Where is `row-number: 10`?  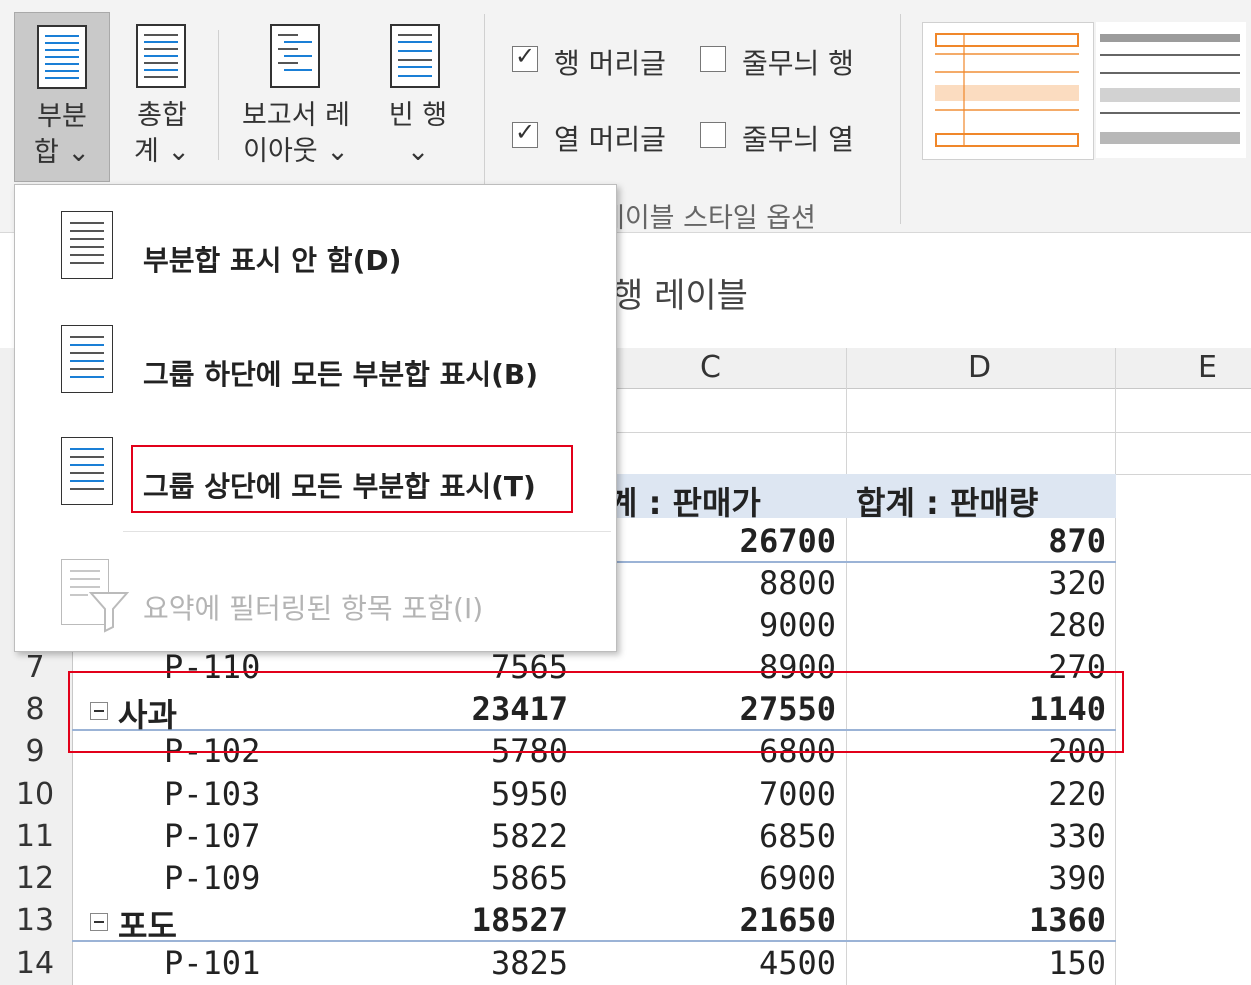 row-number: 10 is located at coordinates (35, 794).